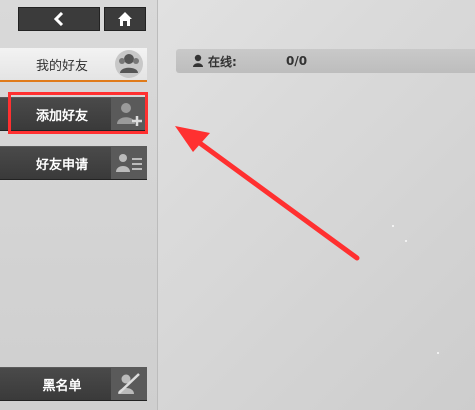 The width and height of the screenshot is (475, 410). What do you see at coordinates (297, 61) in the screenshot?
I see `online-count: 0/0` at bounding box center [297, 61].